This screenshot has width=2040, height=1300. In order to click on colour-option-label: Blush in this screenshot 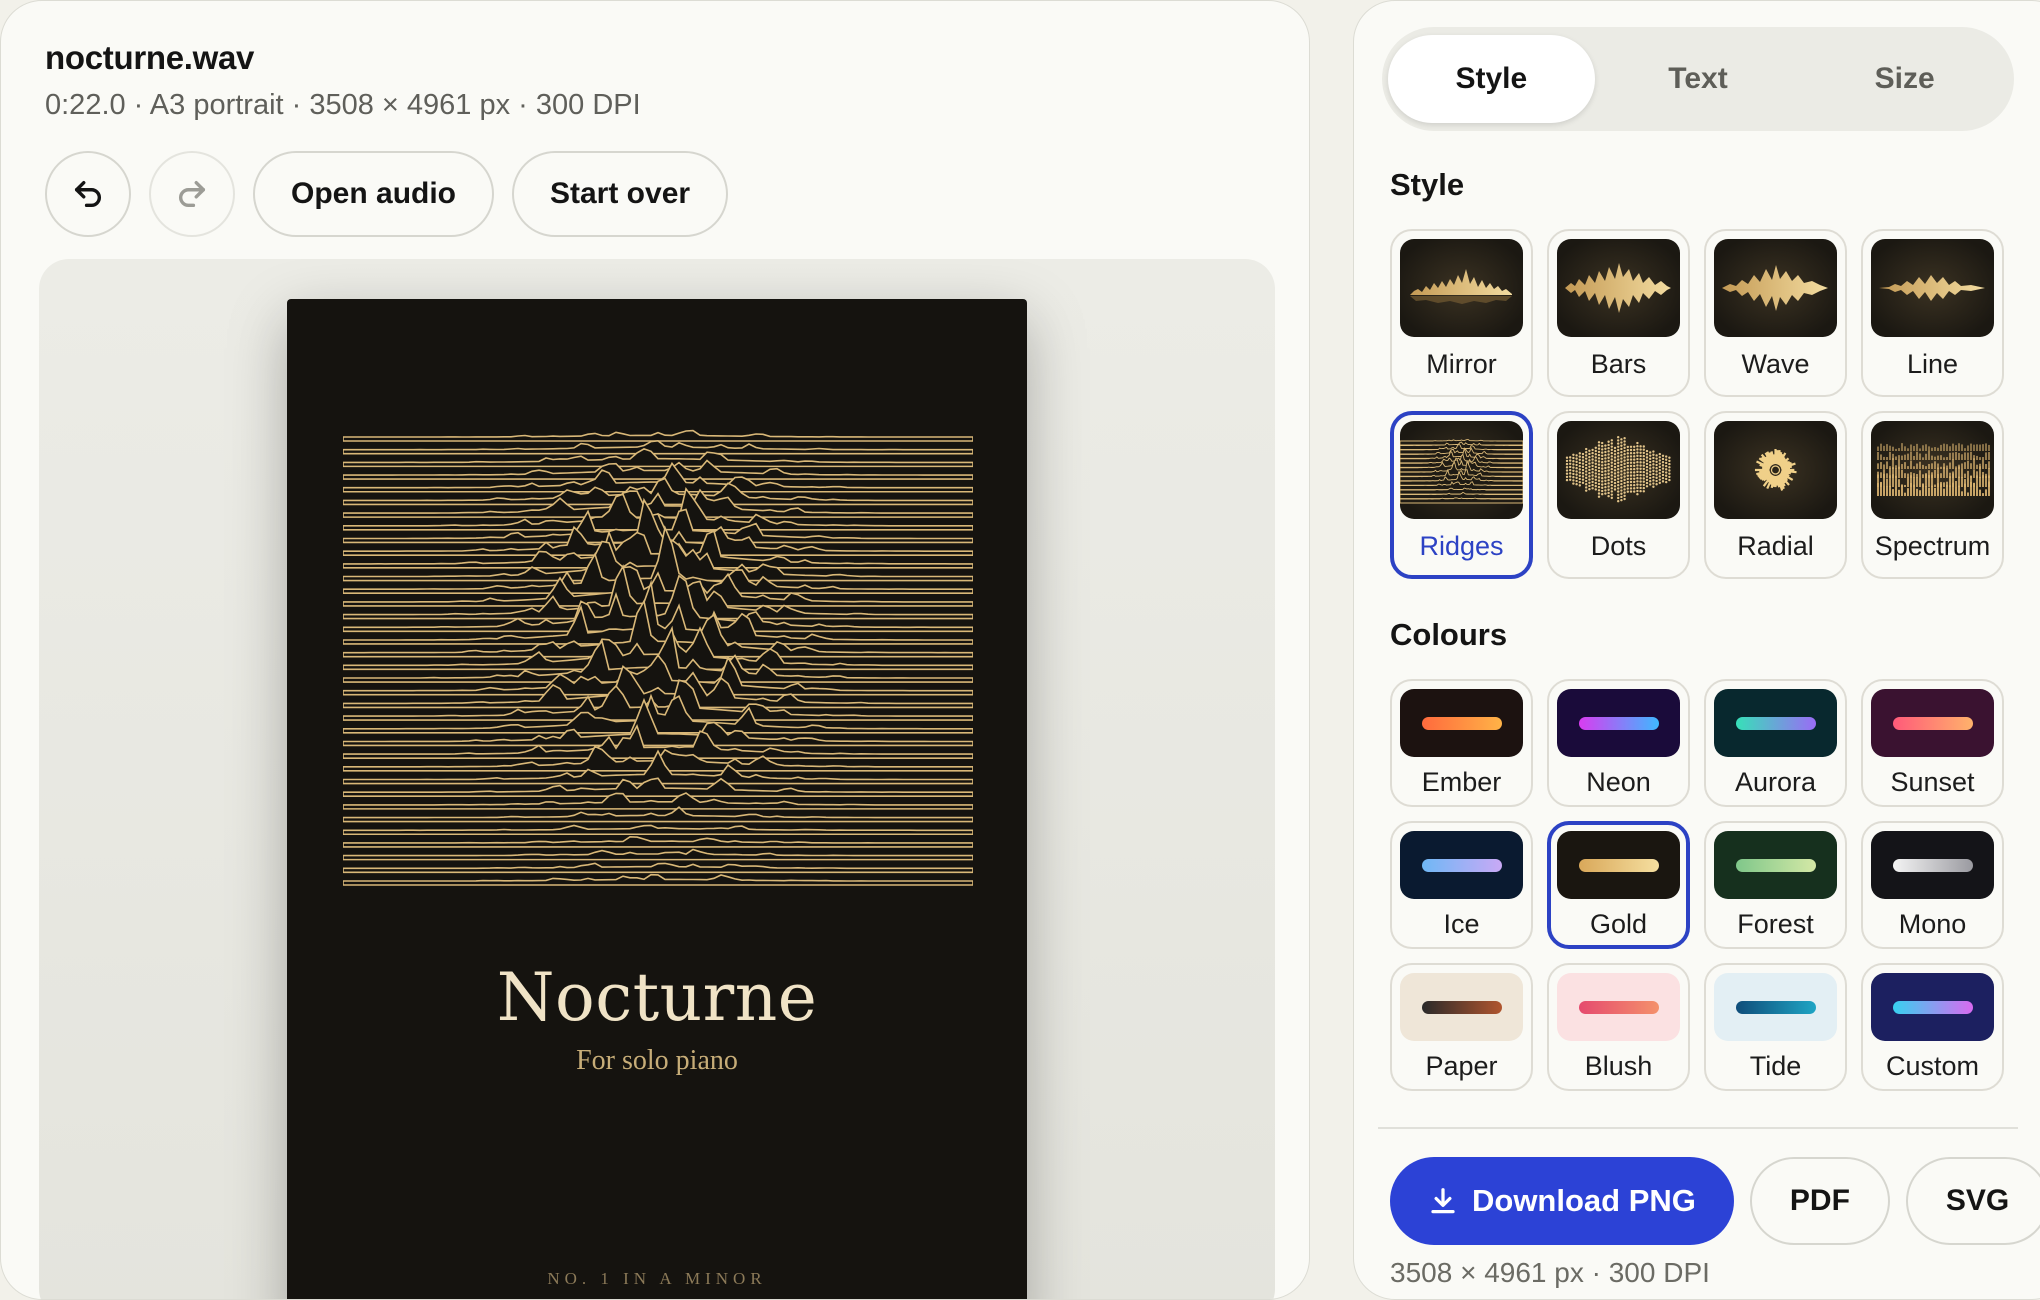, I will do `click(1618, 1066)`.